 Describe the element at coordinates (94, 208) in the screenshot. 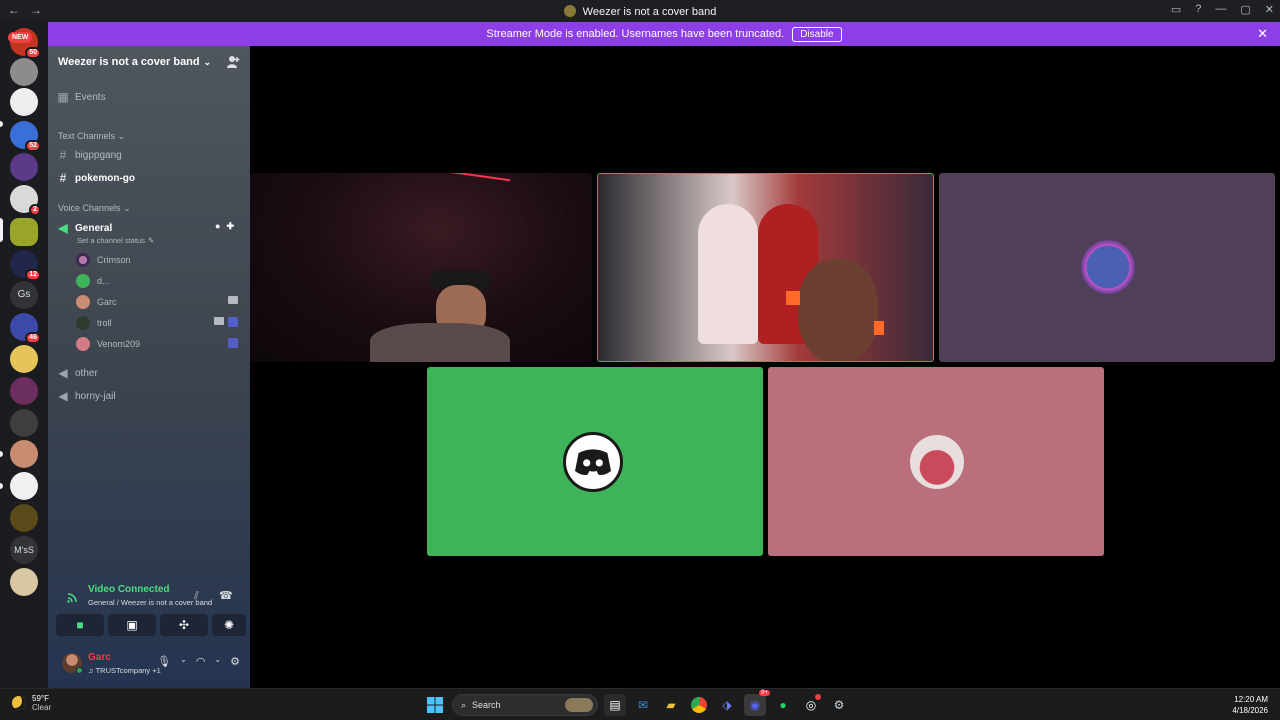

I see `voice-channels-category: Voice Channels ⌄` at that location.